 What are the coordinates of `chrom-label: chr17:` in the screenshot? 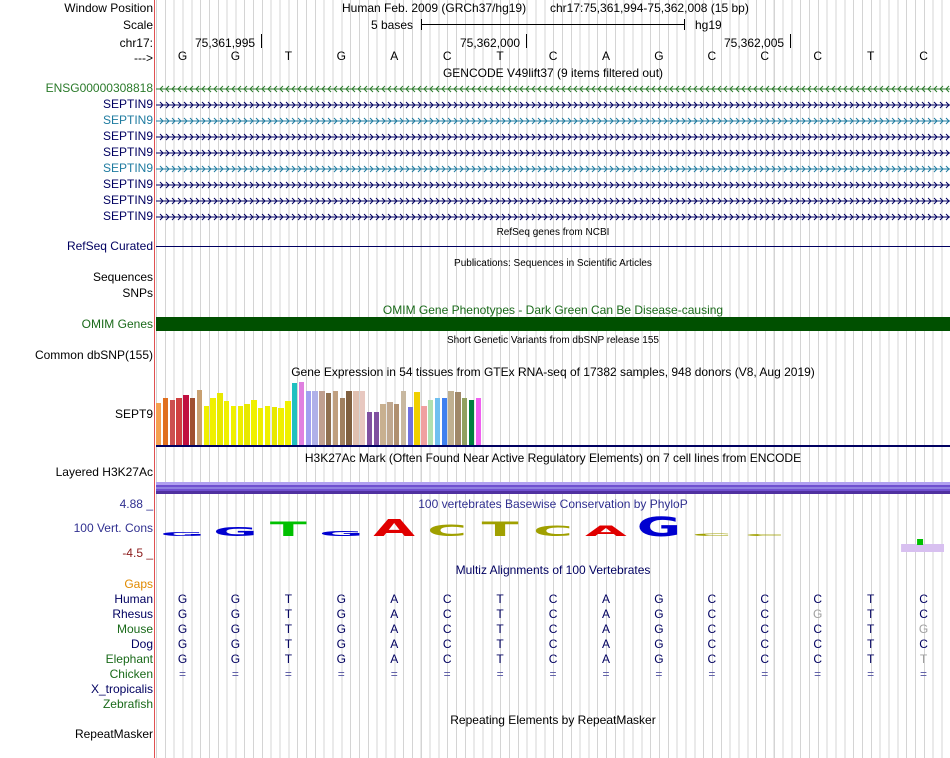 It's located at (136, 43).